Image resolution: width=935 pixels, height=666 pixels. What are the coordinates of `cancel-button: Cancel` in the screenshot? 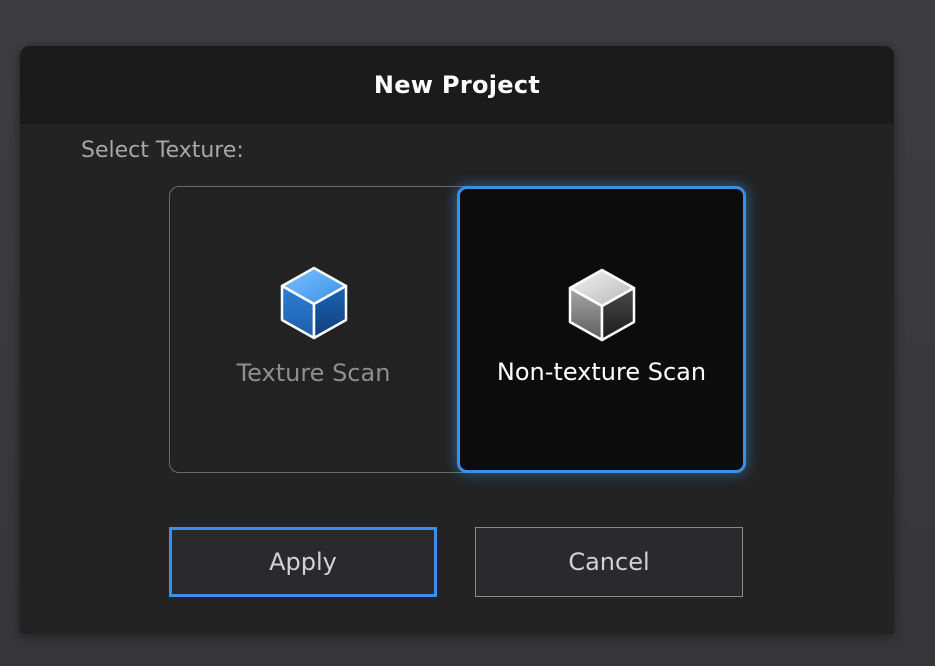 It's located at (609, 562).